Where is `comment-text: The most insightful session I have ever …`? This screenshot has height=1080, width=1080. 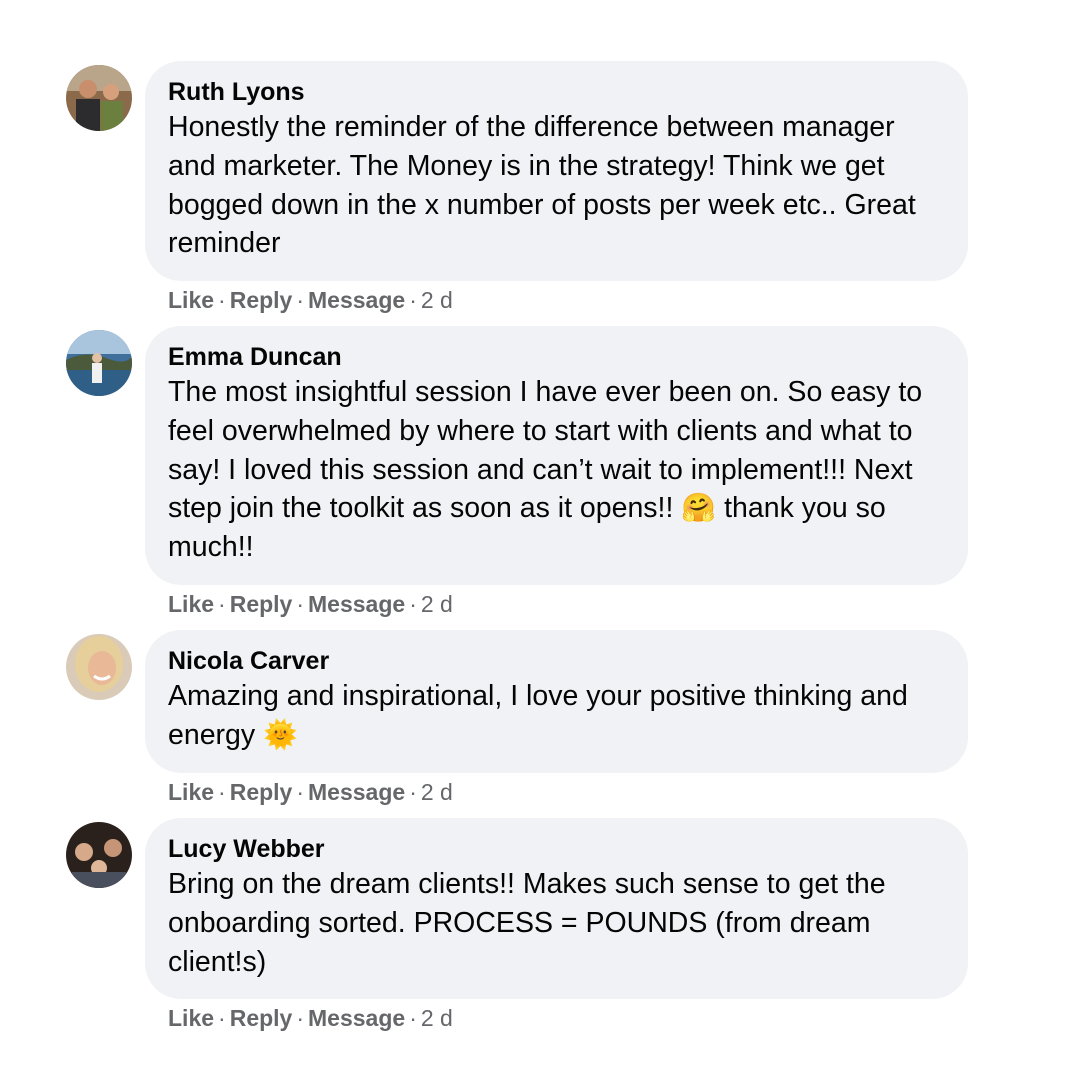 comment-text: The most insightful session I have ever … is located at coordinates (545, 470).